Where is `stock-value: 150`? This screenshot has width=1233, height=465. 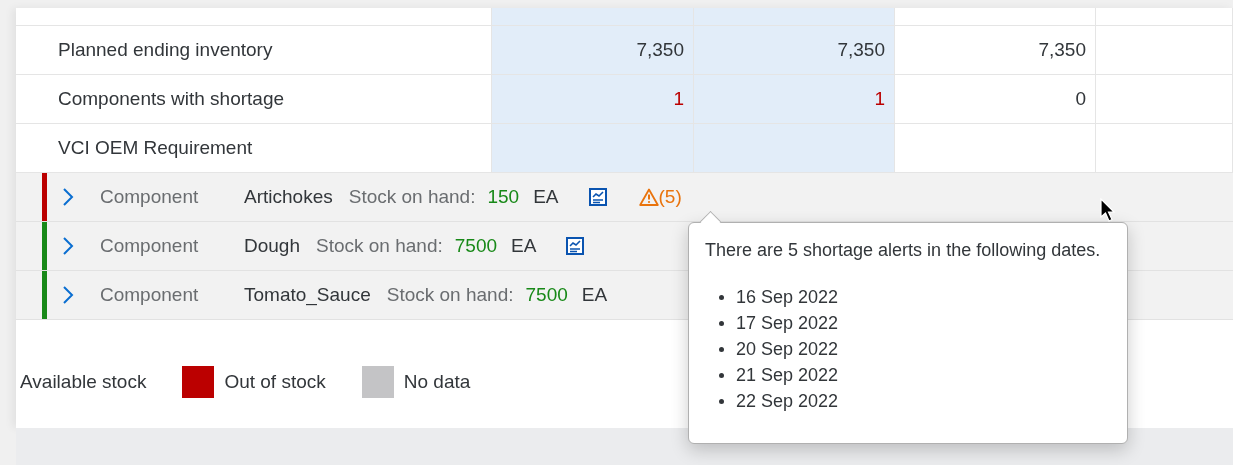
stock-value: 150 is located at coordinates (503, 197).